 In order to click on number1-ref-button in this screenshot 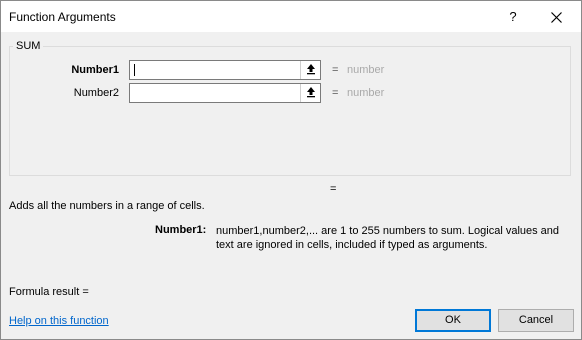, I will do `click(310, 70)`.